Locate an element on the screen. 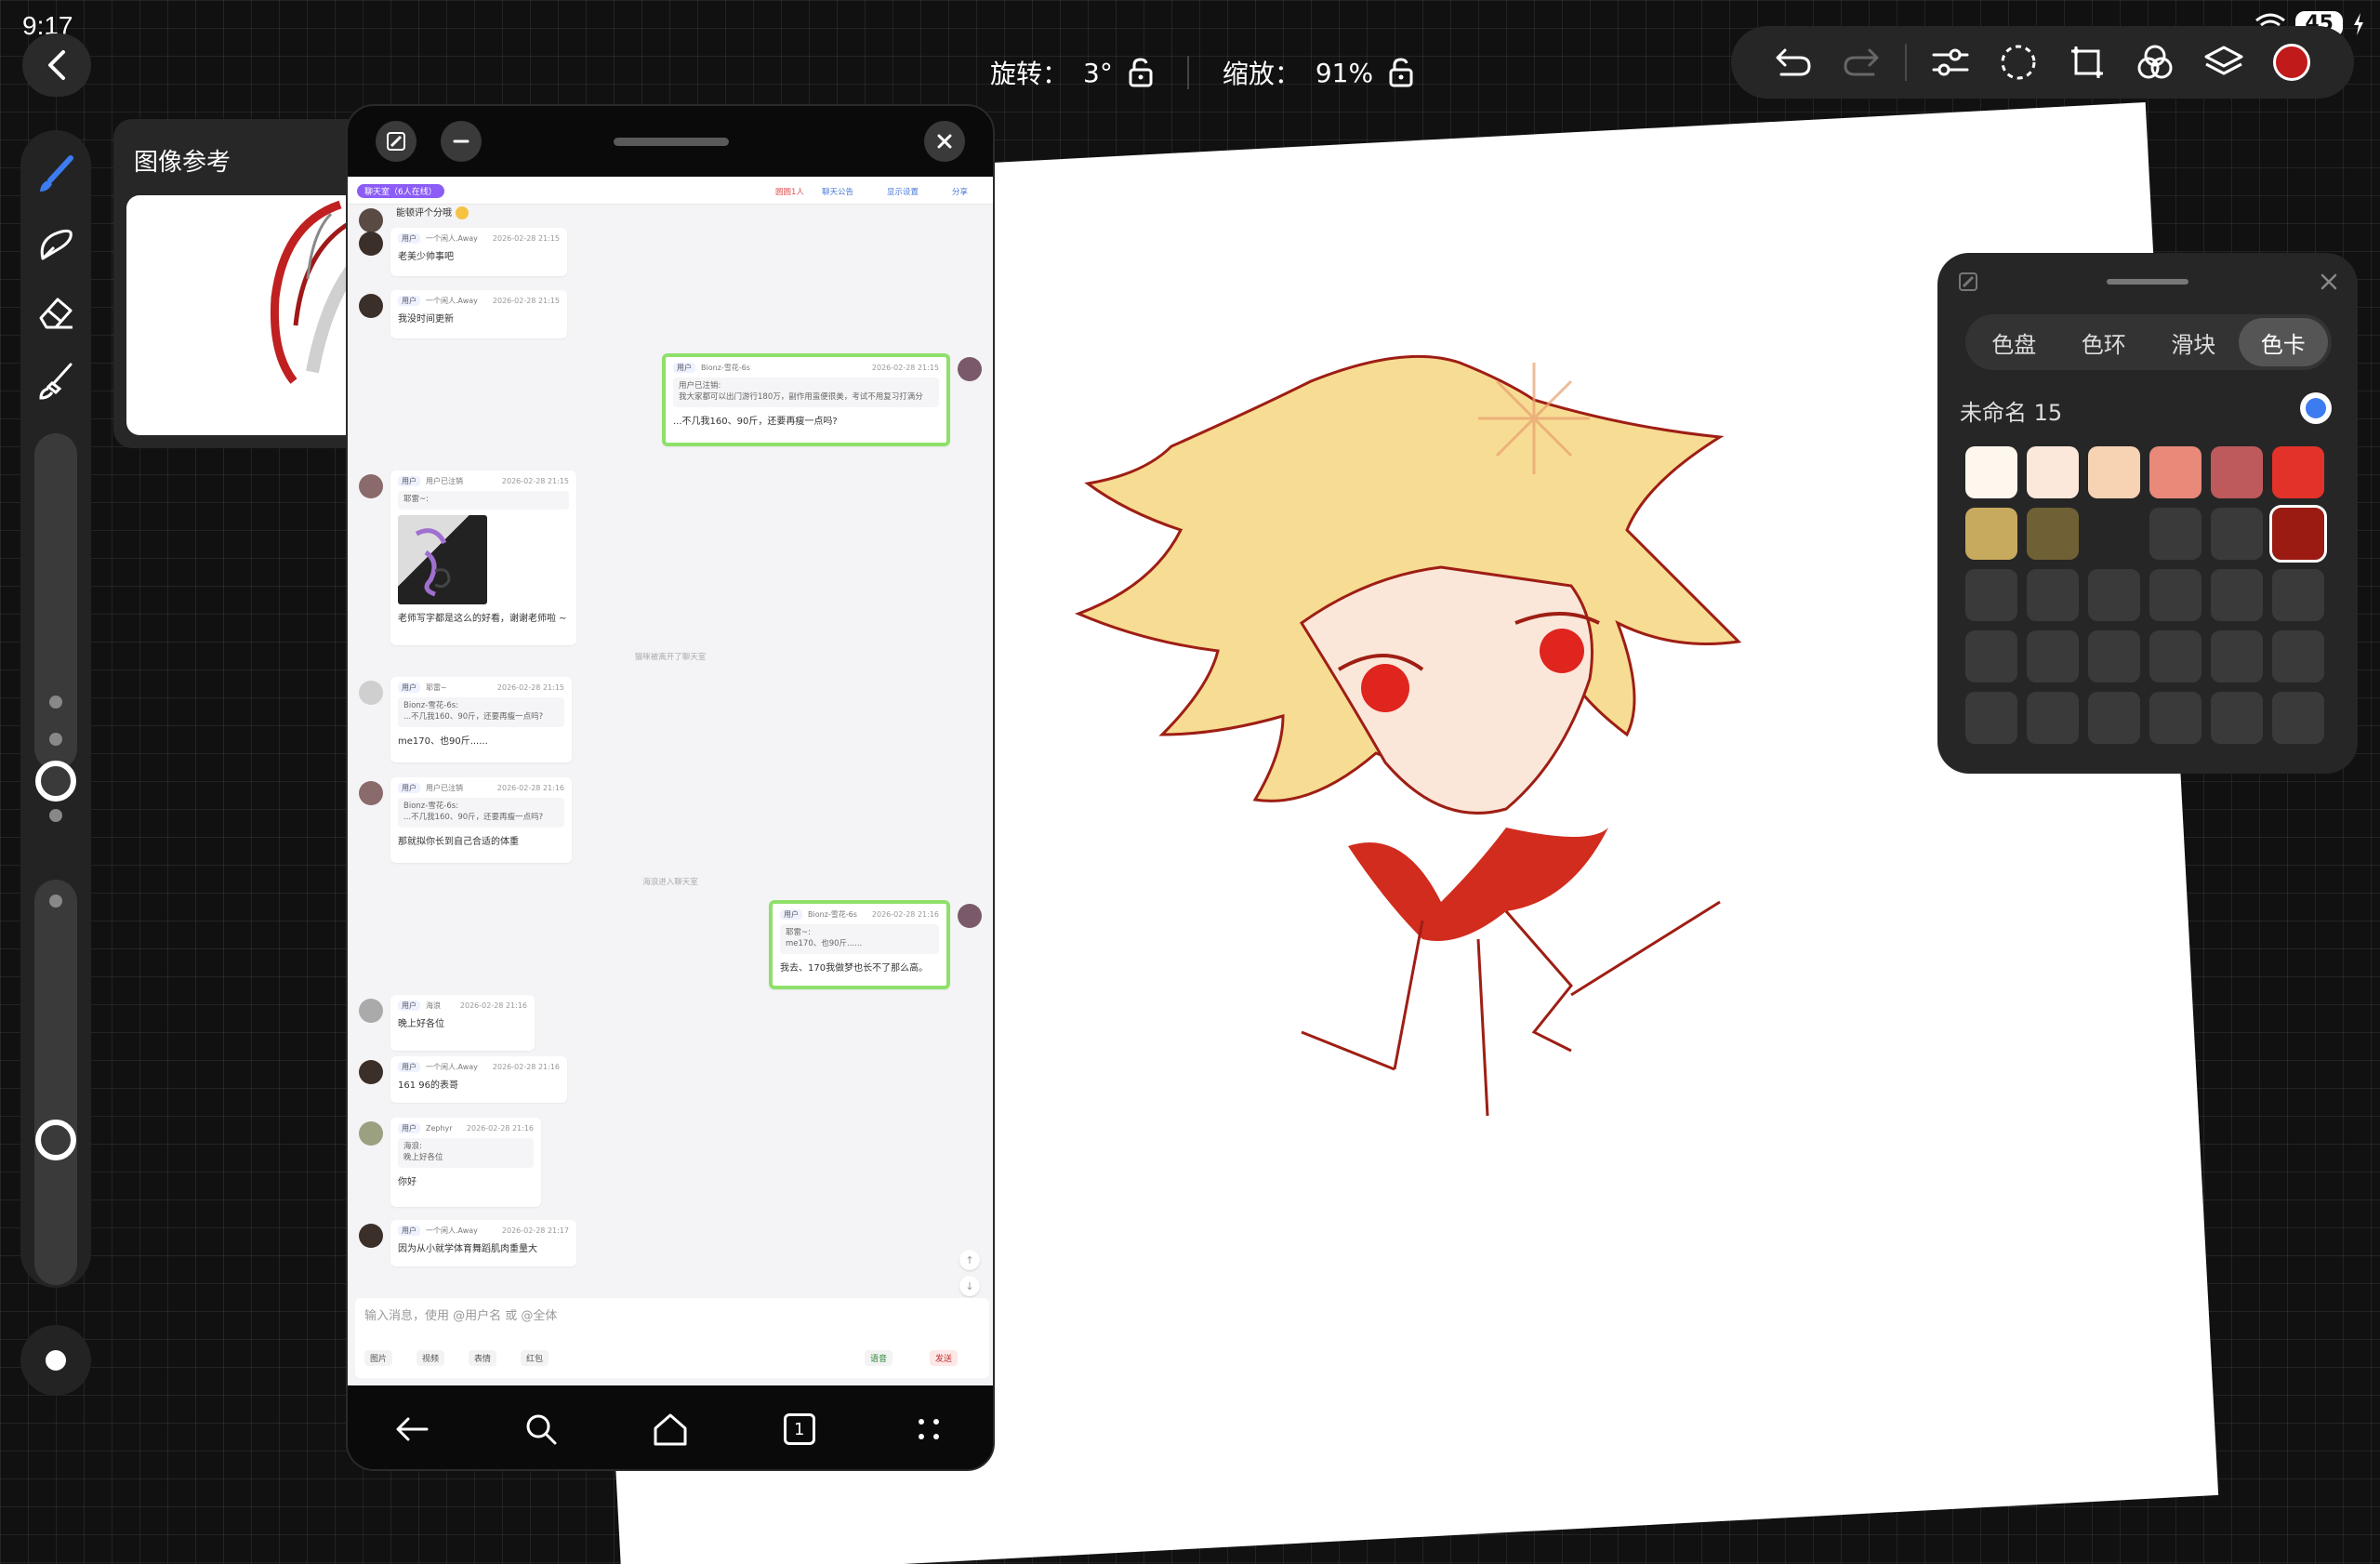 This screenshot has height=1564, width=2380. back-button is located at coordinates (56, 65).